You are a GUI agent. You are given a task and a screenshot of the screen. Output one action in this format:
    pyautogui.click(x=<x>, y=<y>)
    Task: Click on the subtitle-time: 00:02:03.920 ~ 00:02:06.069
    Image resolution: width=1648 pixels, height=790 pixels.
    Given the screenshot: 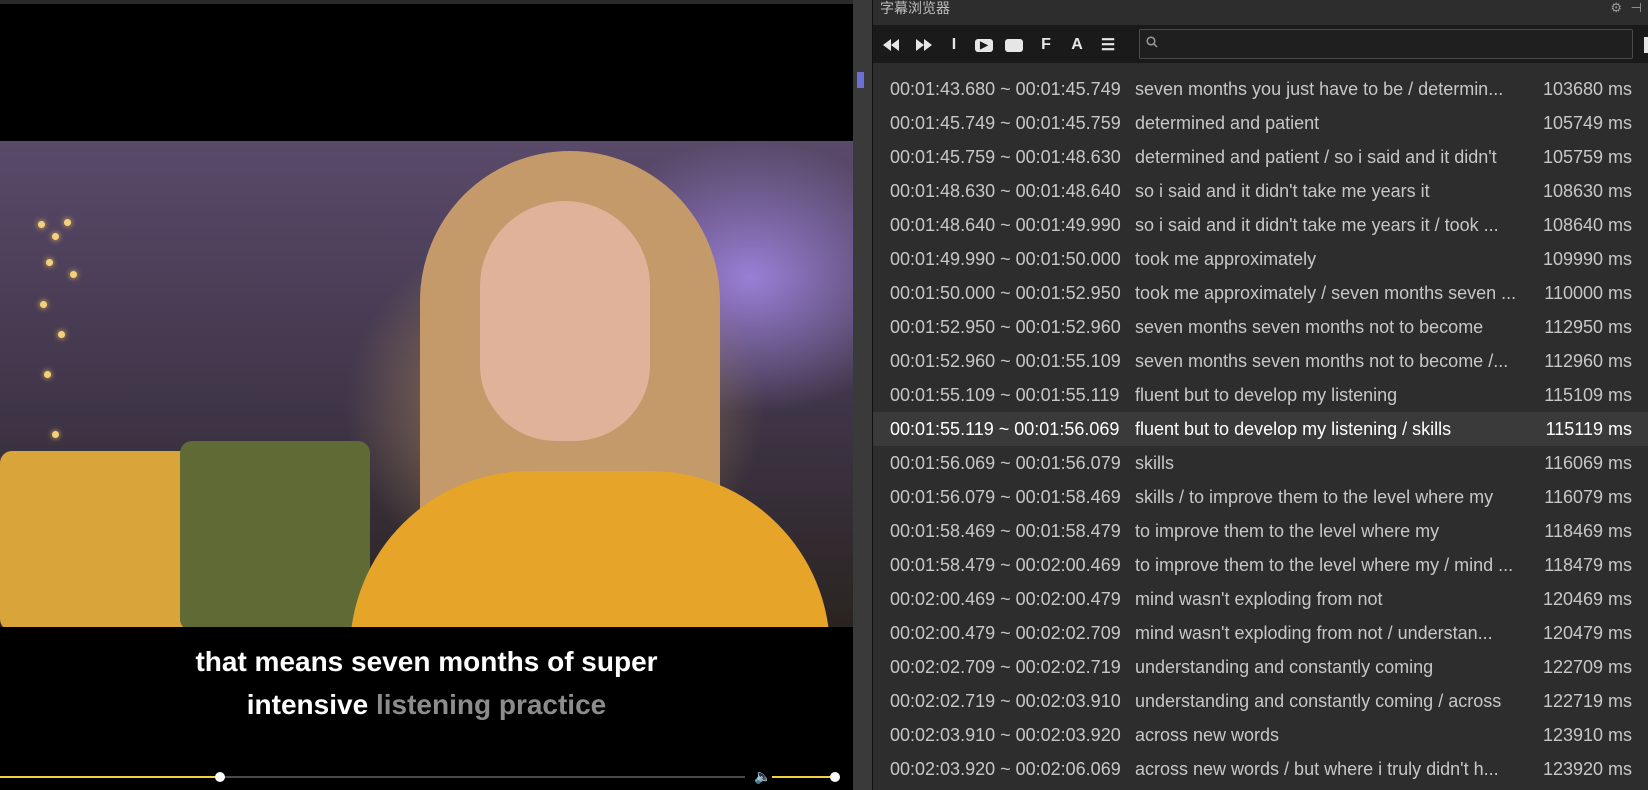 What is the action you would take?
    pyautogui.click(x=1005, y=769)
    